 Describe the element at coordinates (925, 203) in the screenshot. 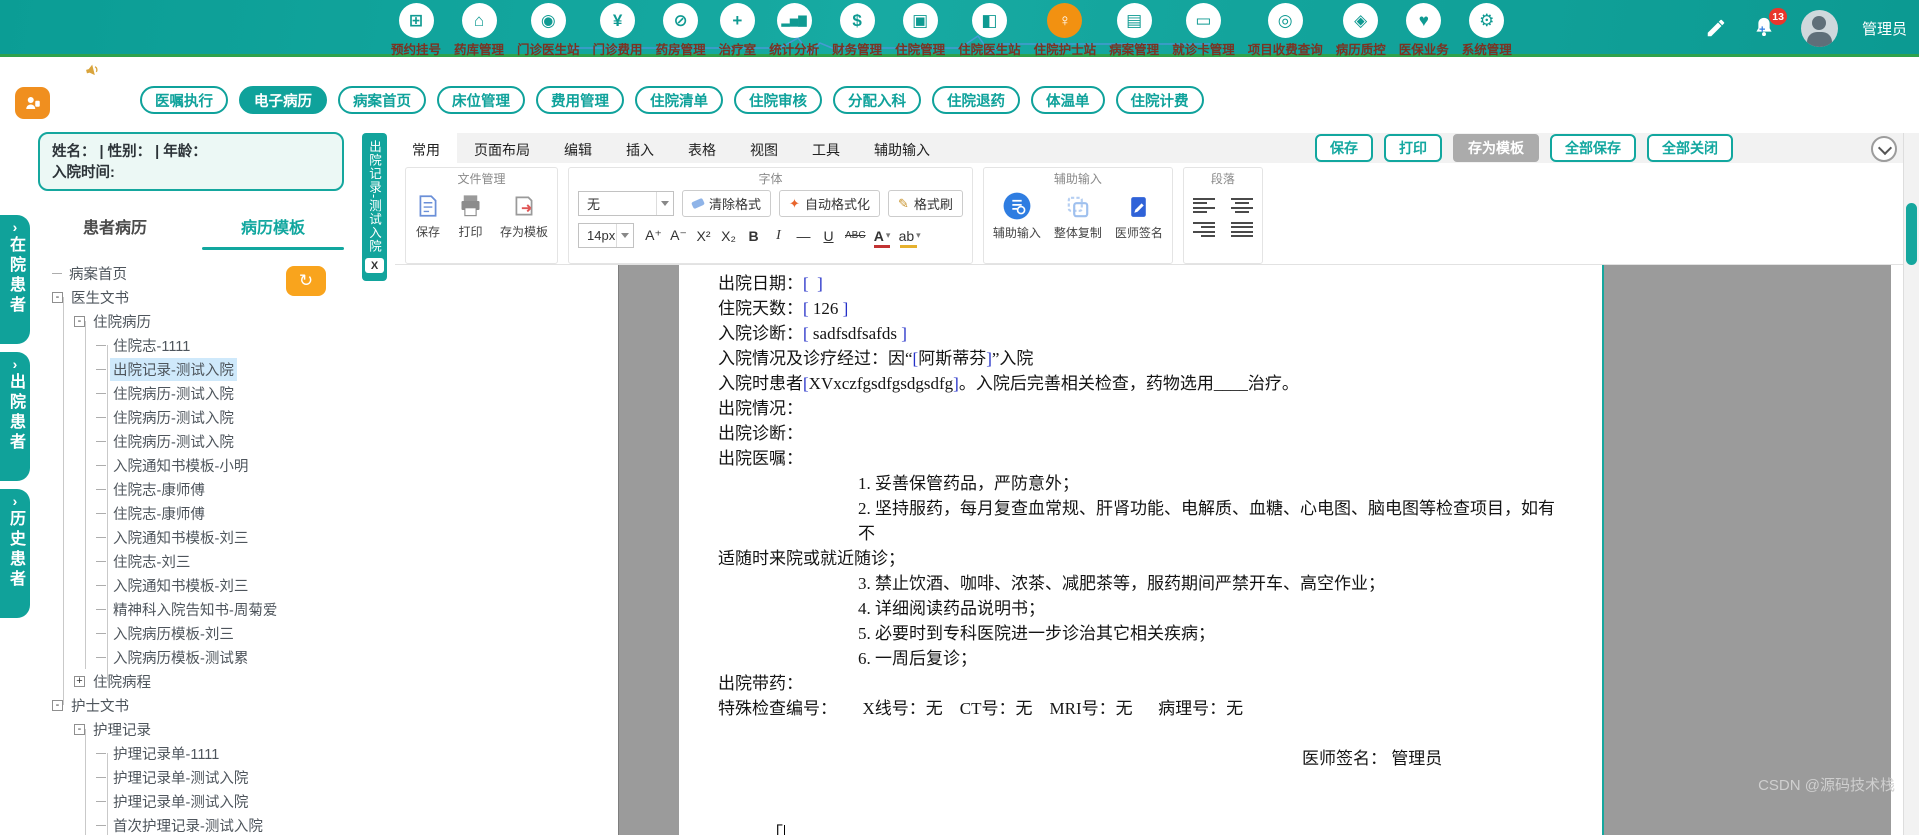

I see `format-painter-button: ✎ 格式刷` at that location.